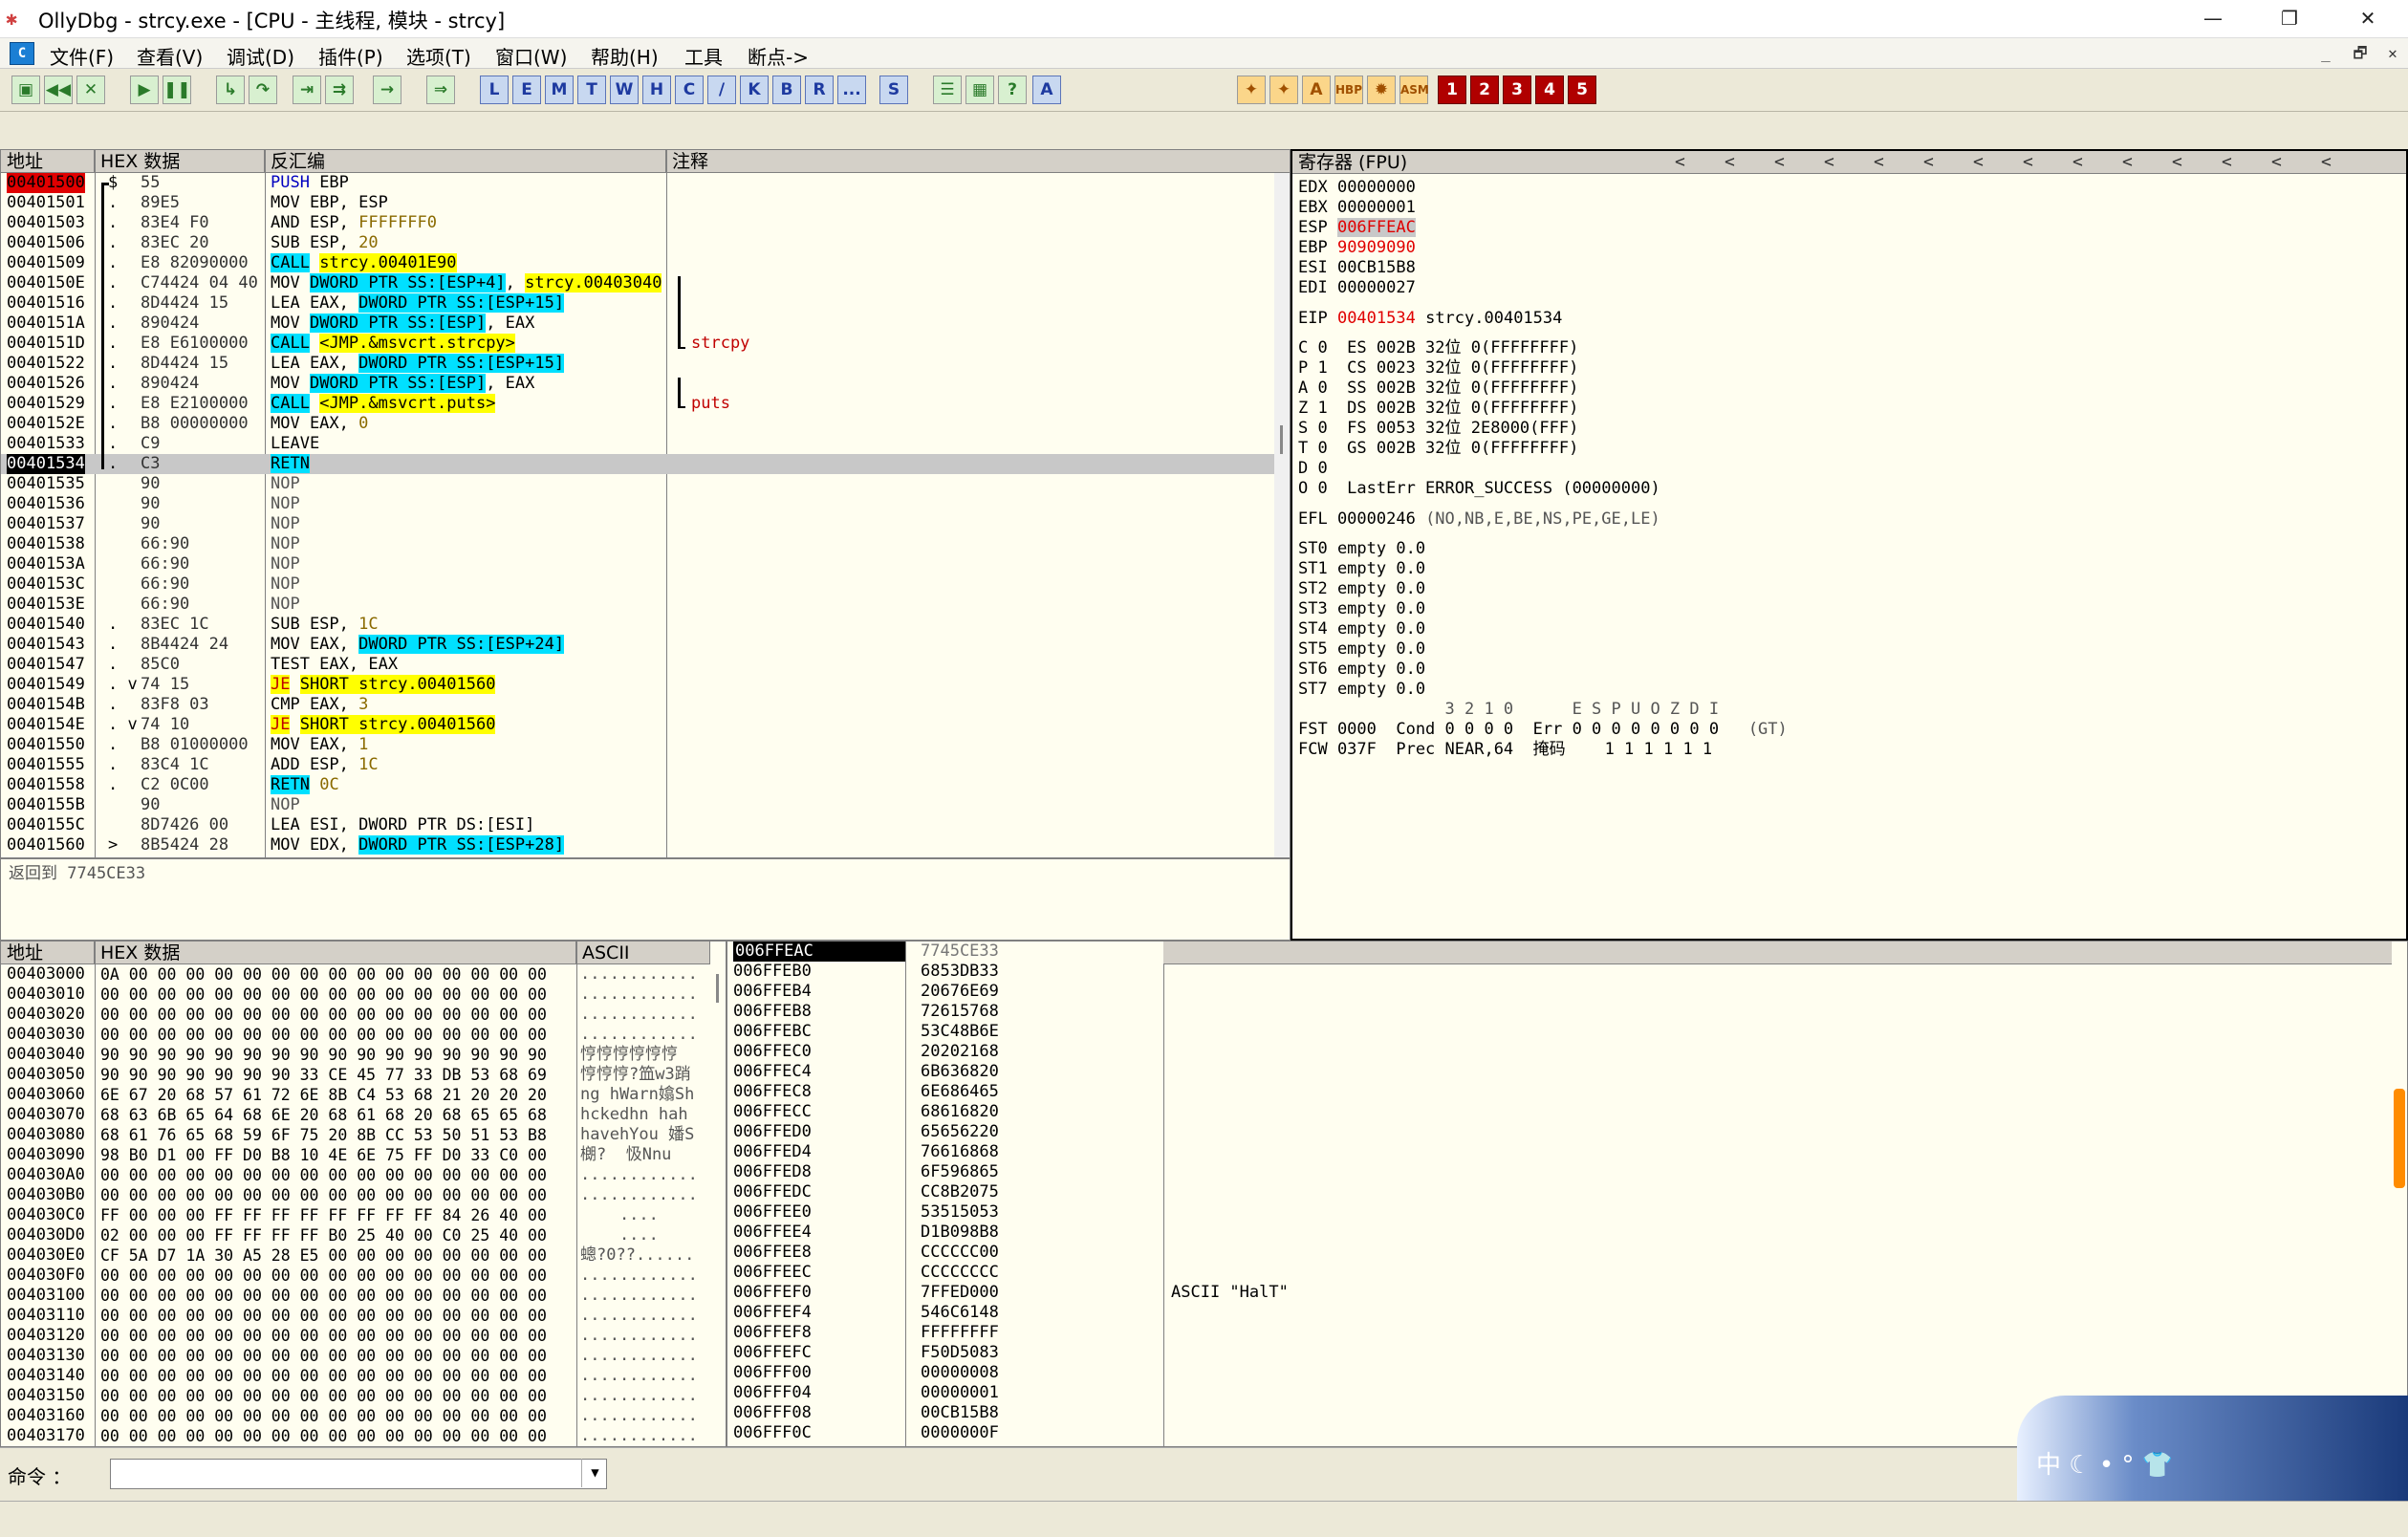 The width and height of the screenshot is (2408, 1537). What do you see at coordinates (754, 90) in the screenshot?
I see `call-stack-button: K` at bounding box center [754, 90].